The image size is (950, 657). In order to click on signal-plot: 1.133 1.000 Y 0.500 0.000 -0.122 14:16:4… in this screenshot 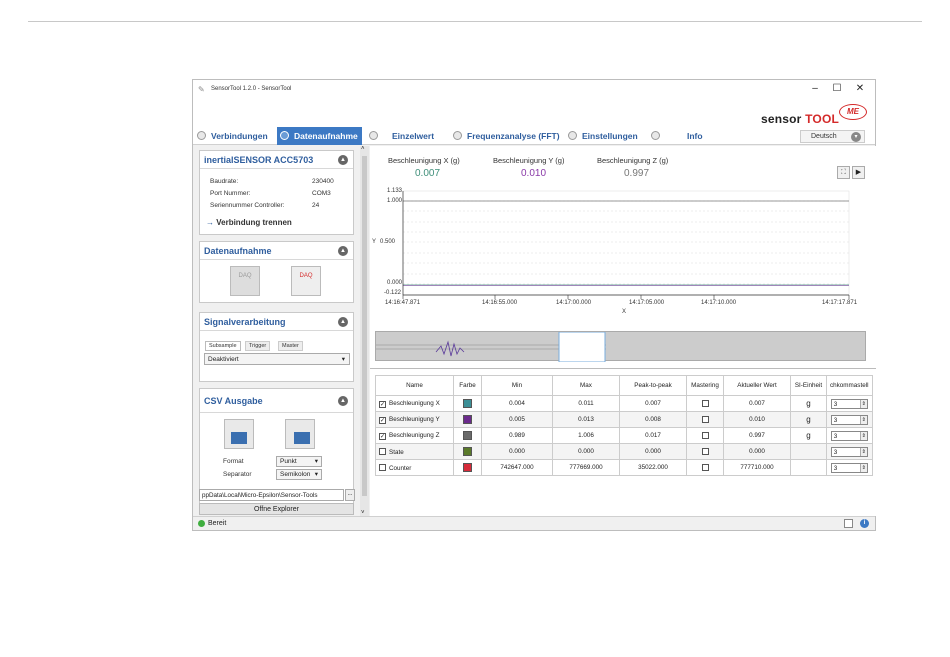, I will do `click(623, 256)`.